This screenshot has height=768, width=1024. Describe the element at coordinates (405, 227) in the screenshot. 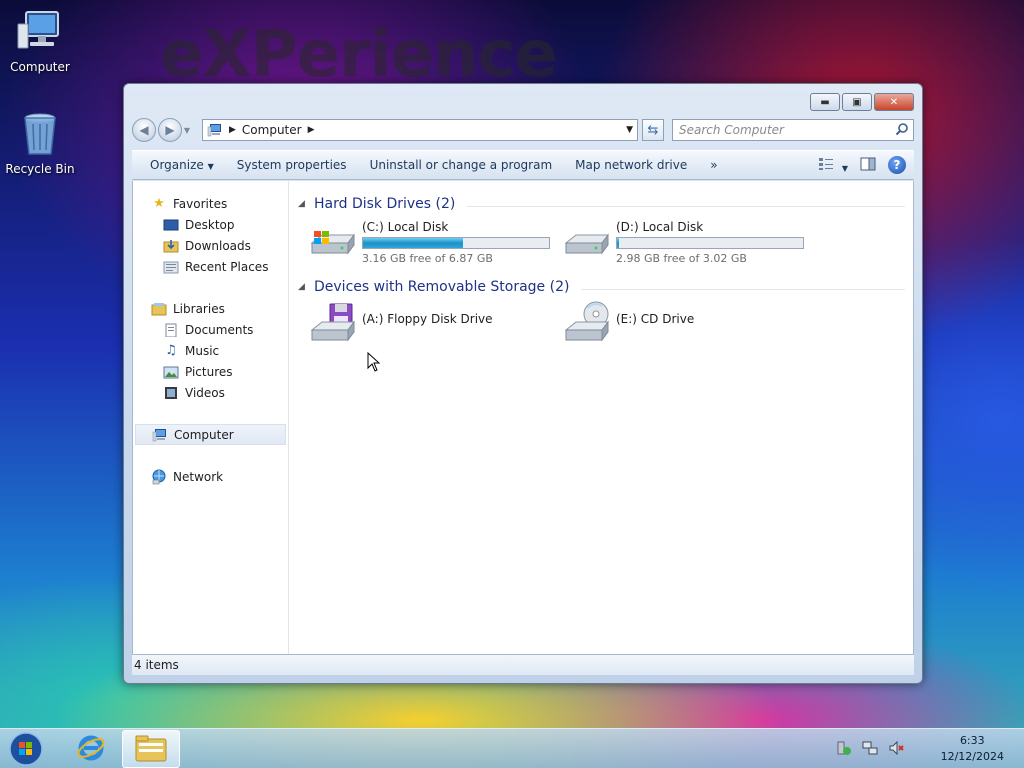

I see `drive-name: (C:) Local Disk` at that location.